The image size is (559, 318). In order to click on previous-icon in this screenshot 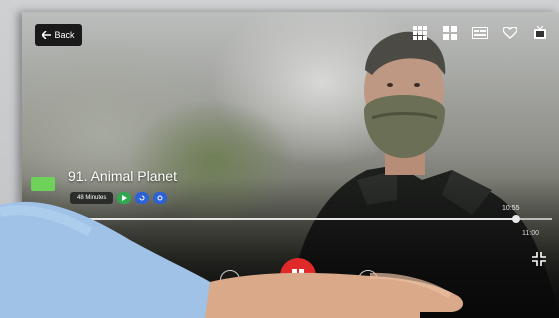, I will do `click(260, 280)`.